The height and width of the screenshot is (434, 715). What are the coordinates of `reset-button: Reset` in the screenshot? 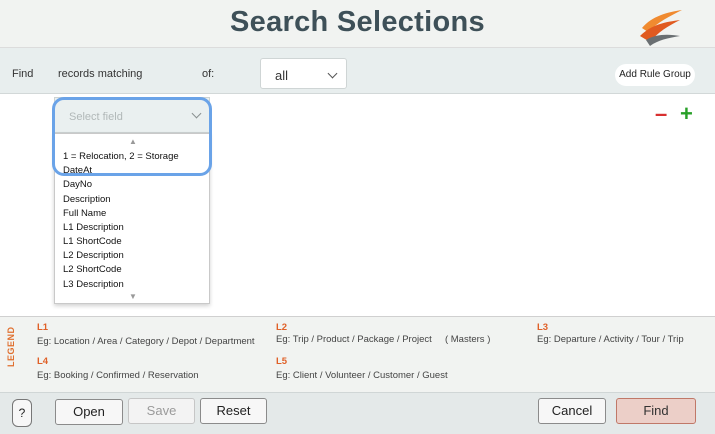 It's located at (233, 411).